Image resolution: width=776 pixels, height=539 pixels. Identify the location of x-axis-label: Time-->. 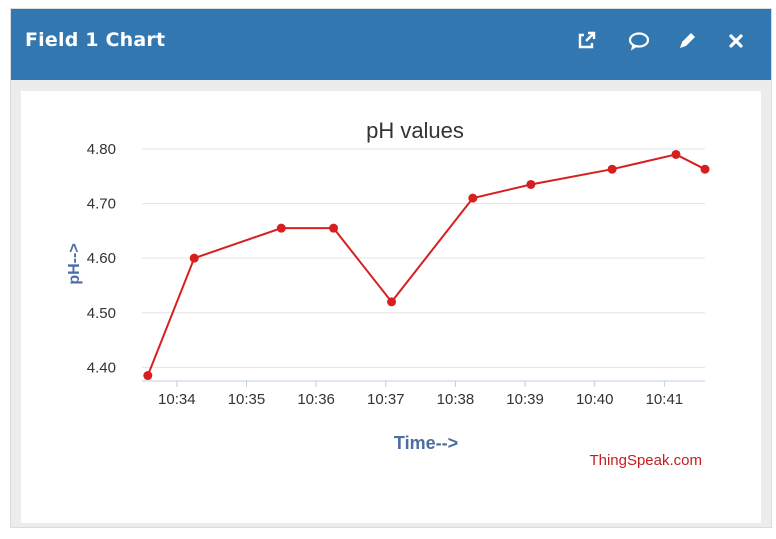
(426, 443).